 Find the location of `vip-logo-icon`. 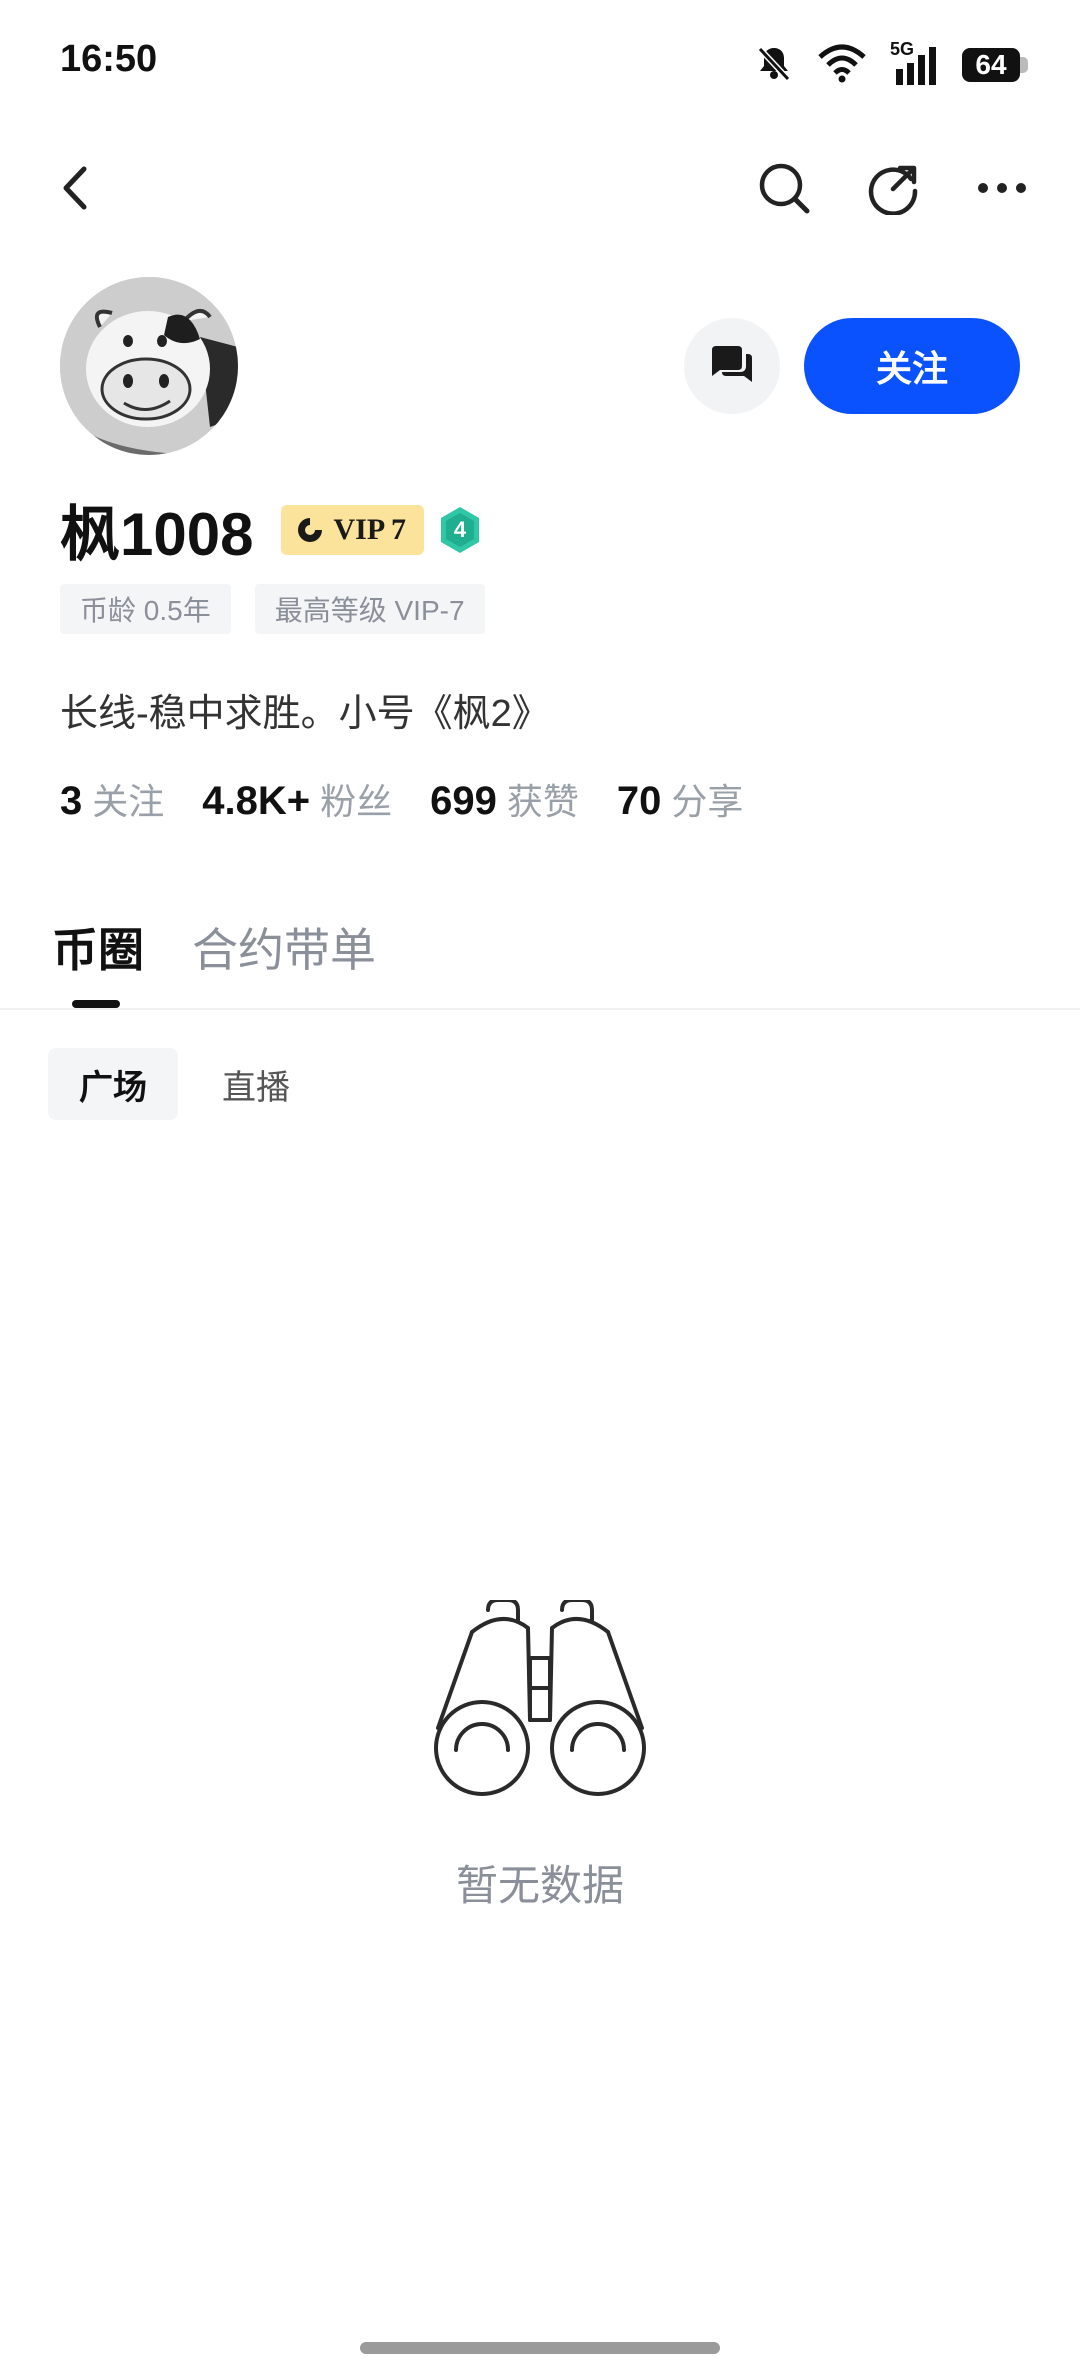

vip-logo-icon is located at coordinates (310, 529).